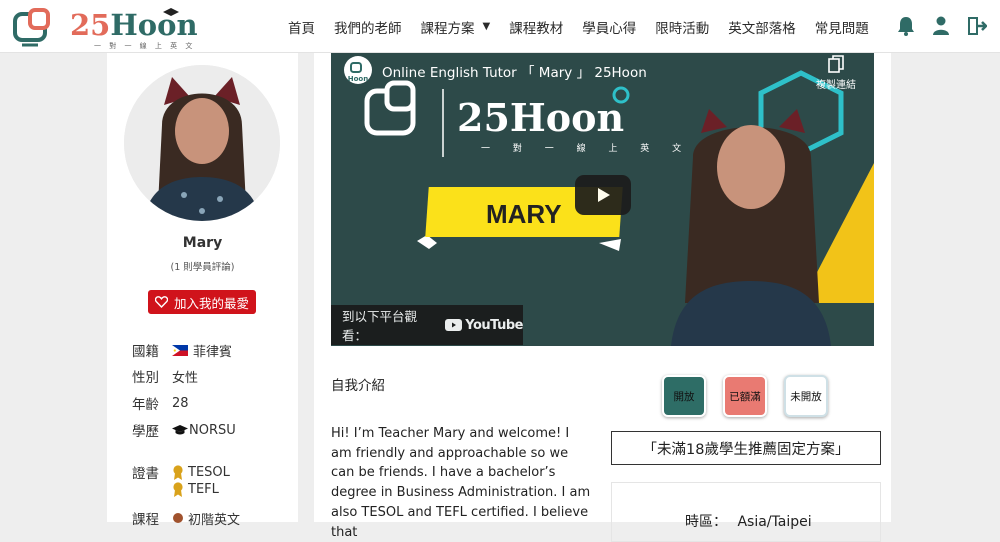 This screenshot has width=1000, height=542. I want to click on legend-open: 開放, so click(684, 396).